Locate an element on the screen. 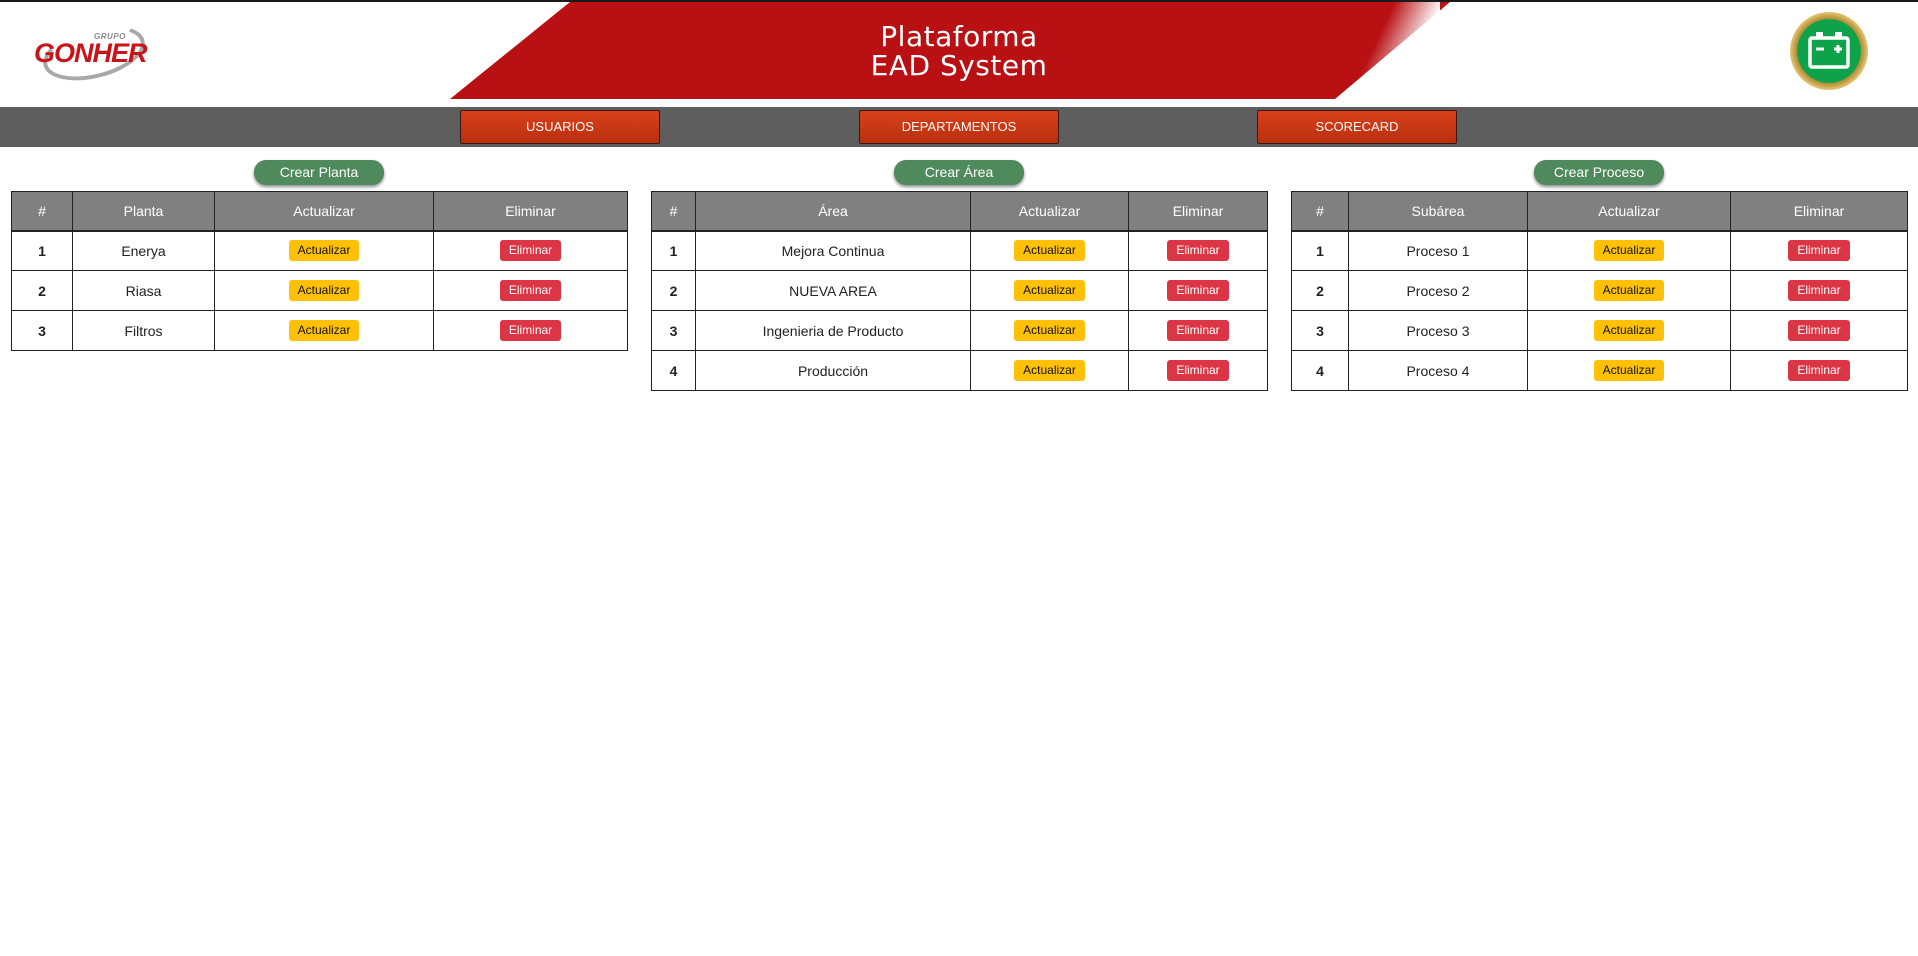  table-header-row: # Subárea Actualizar Eliminar is located at coordinates (1599, 211).